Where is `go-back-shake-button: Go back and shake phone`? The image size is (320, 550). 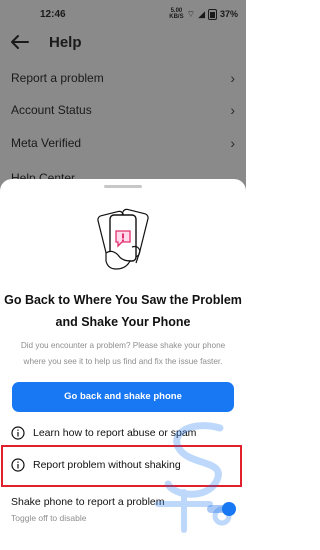 go-back-shake-button: Go back and shake phone is located at coordinates (123, 397).